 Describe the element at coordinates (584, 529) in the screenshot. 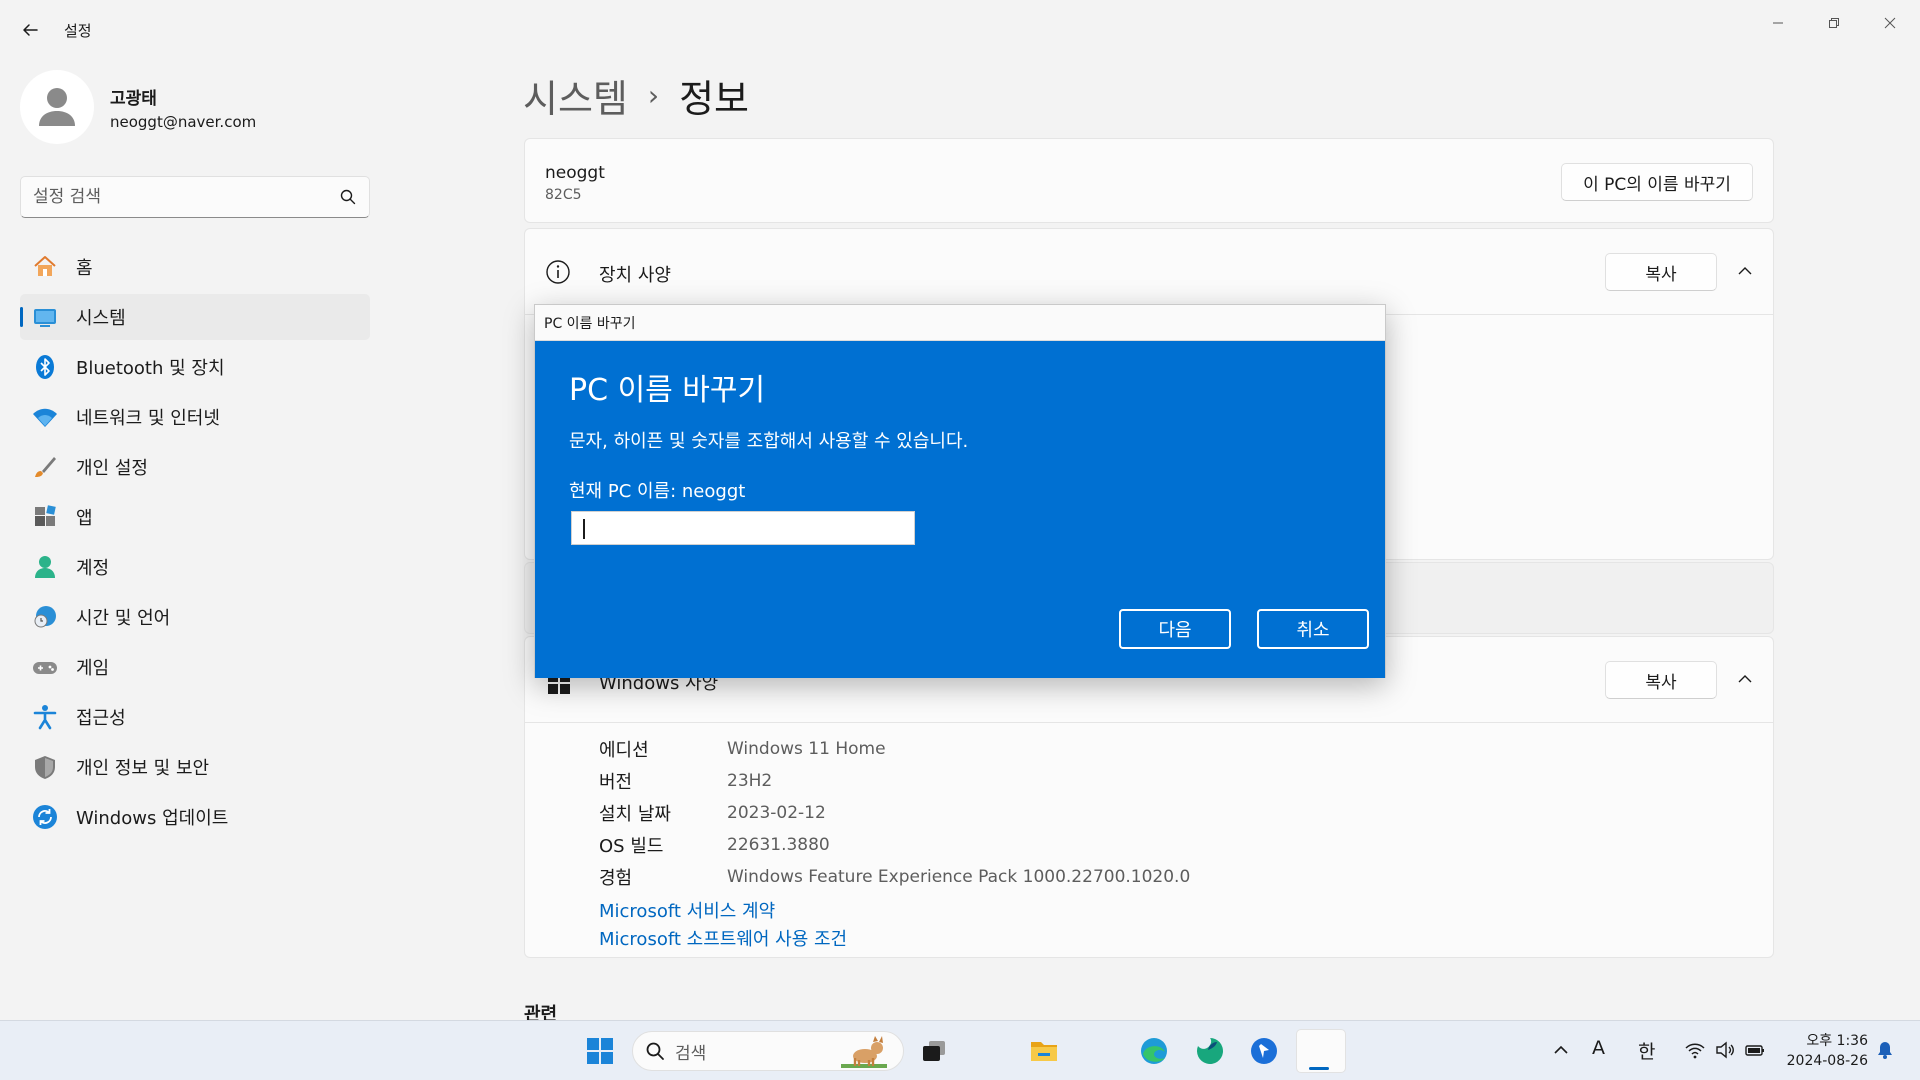

I see `text-cursor` at that location.